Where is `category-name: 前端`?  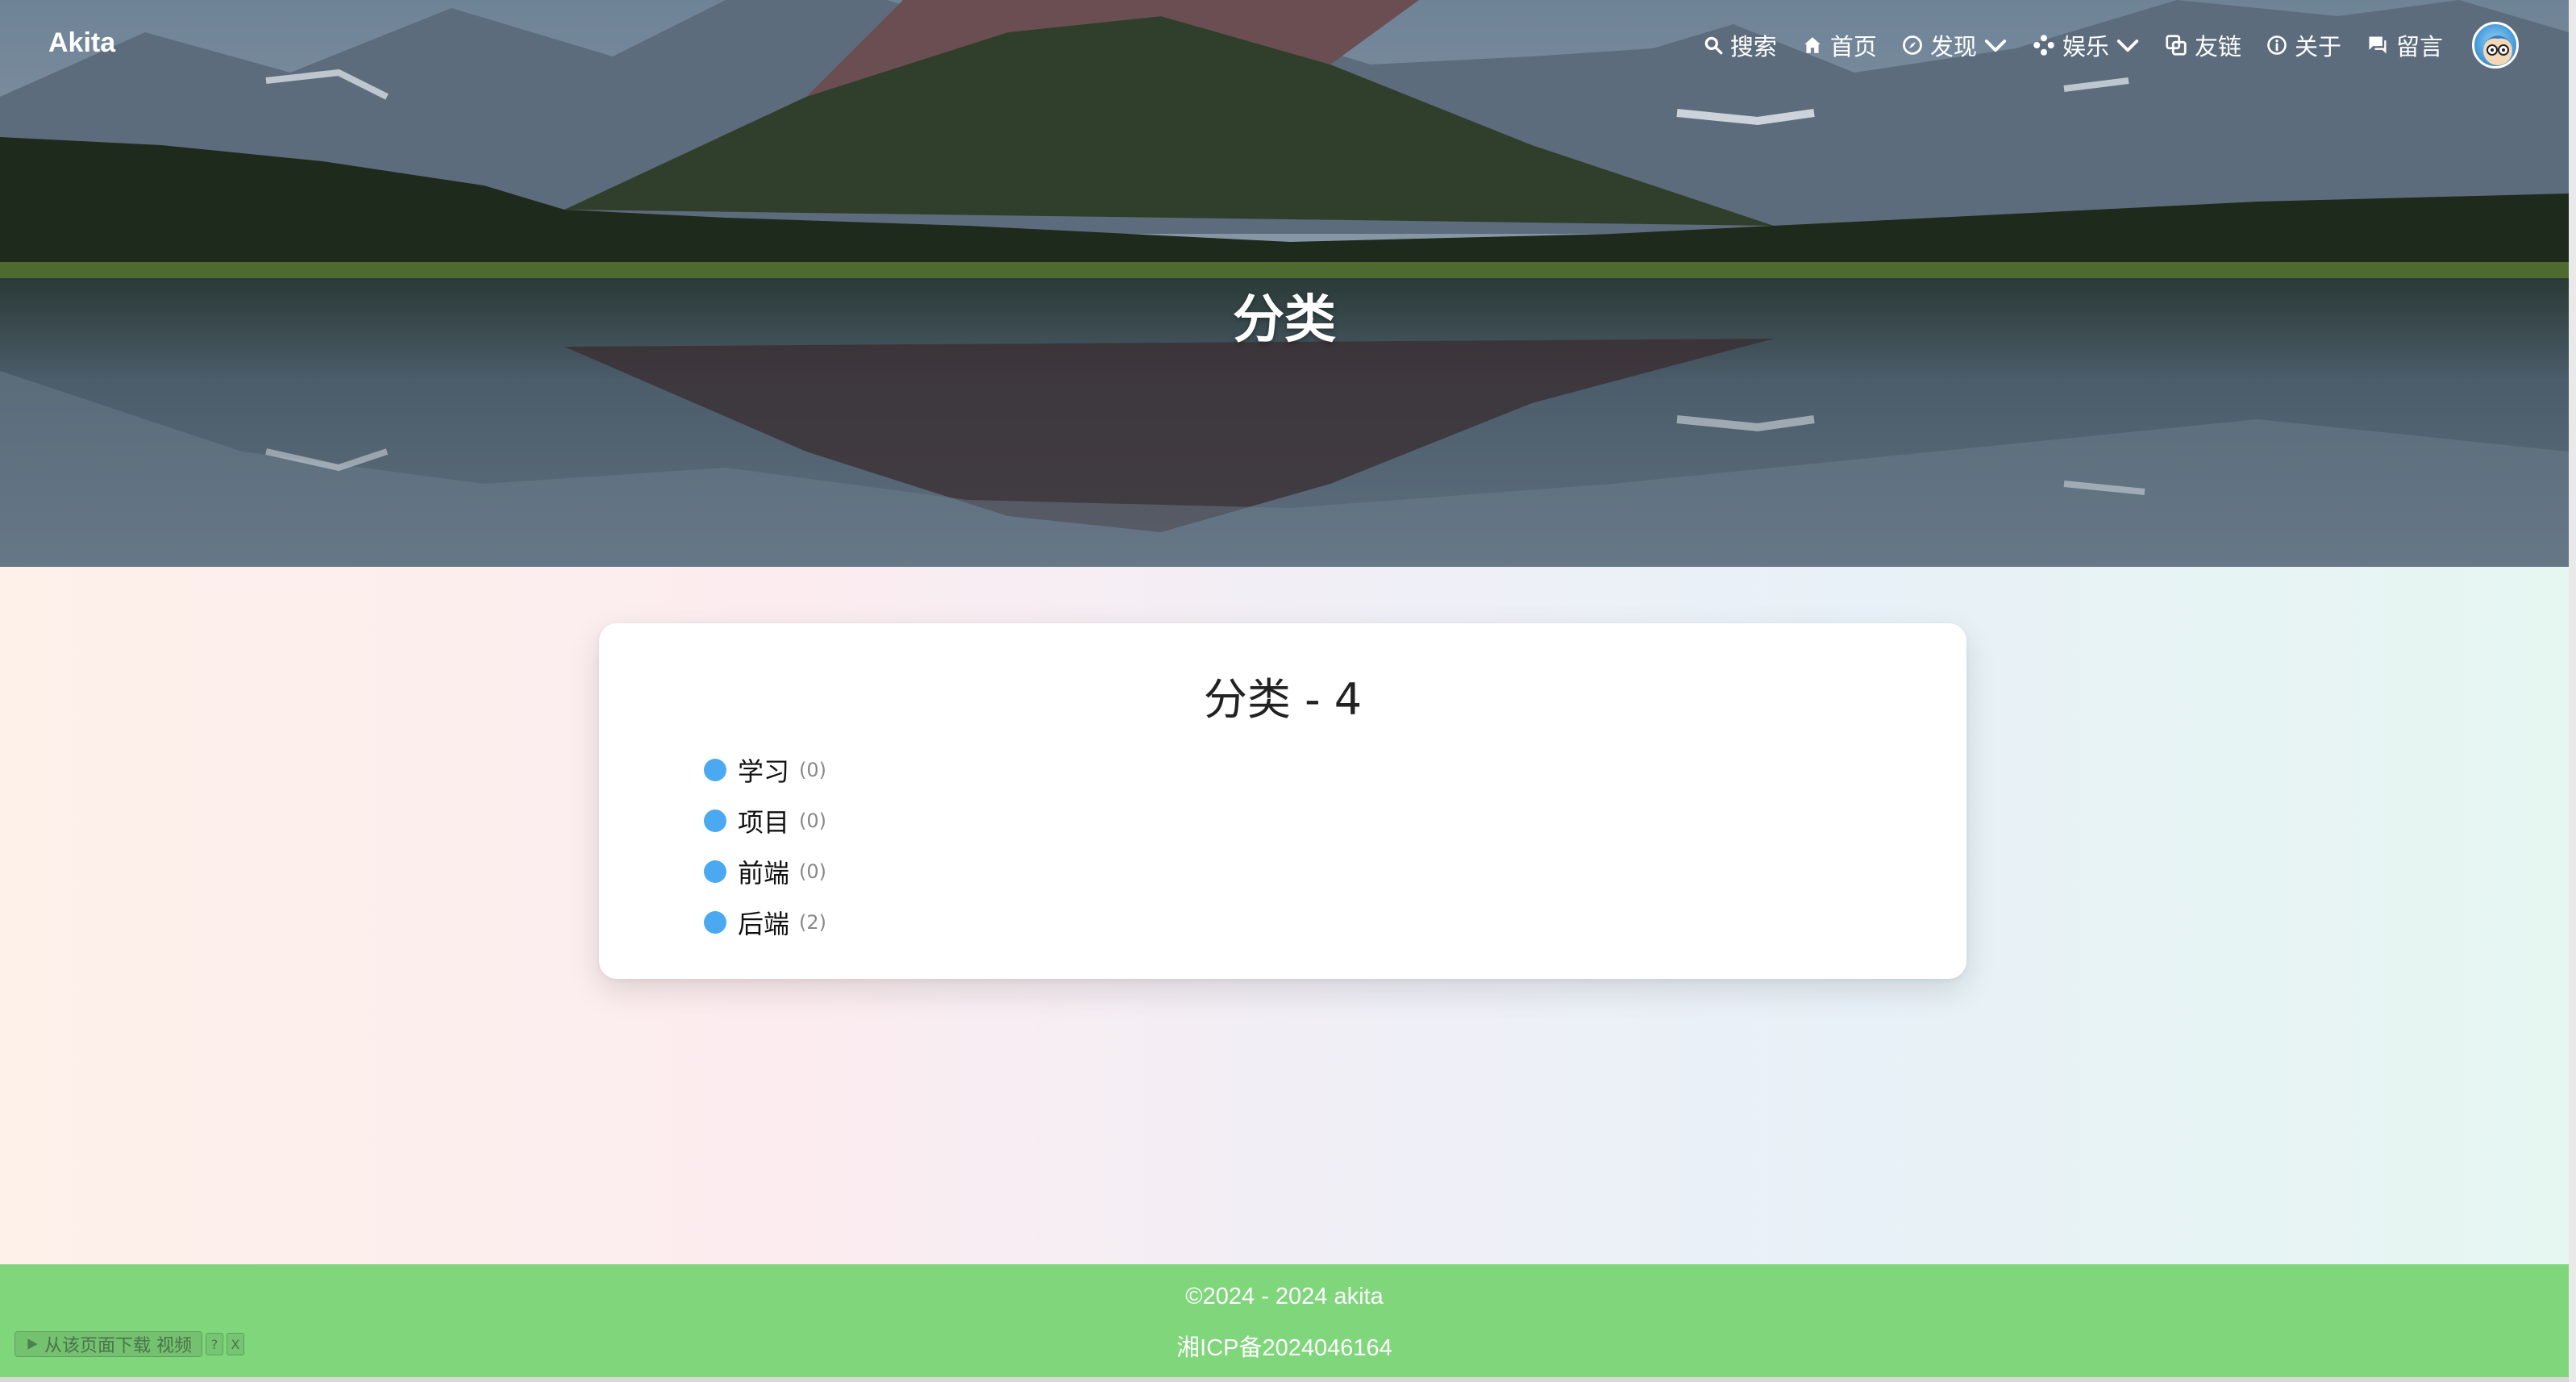 category-name: 前端 is located at coordinates (764, 873).